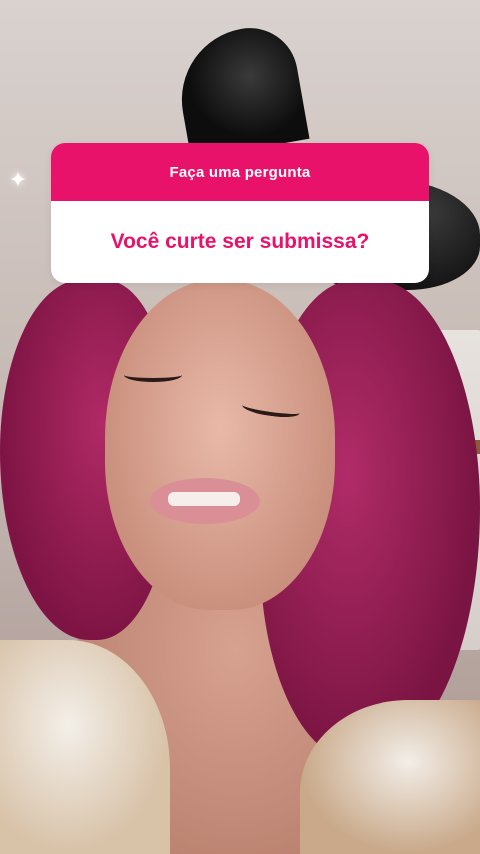 The height and width of the screenshot is (854, 480). I want to click on question-text: Você curte ser submissa?, so click(240, 241).